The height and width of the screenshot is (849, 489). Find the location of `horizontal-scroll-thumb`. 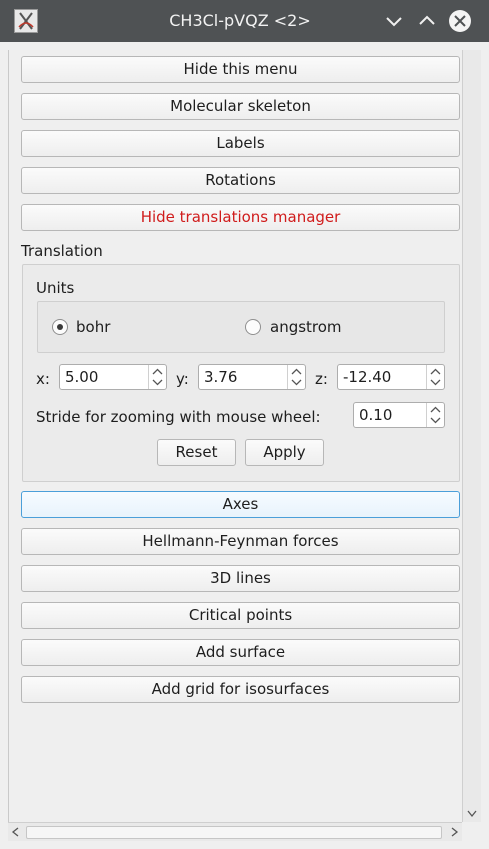

horizontal-scroll-thumb is located at coordinates (234, 832).